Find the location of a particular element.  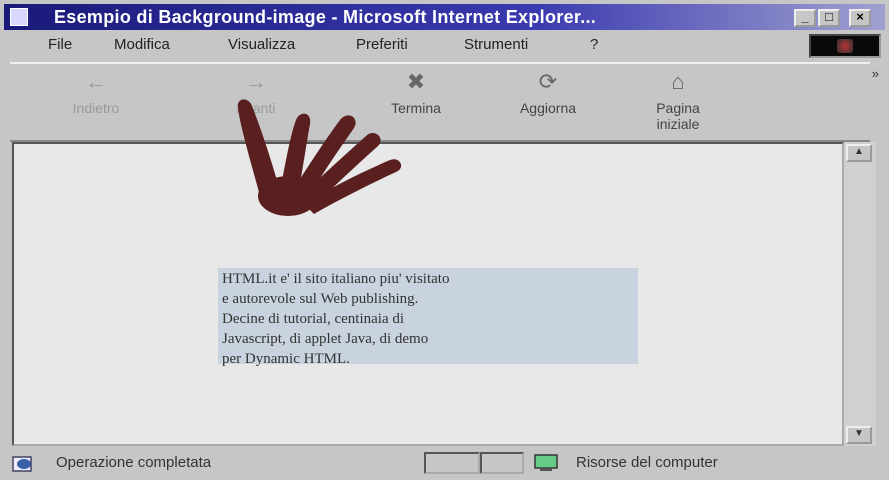

back-arrow-icon: ← is located at coordinates (96, 81).